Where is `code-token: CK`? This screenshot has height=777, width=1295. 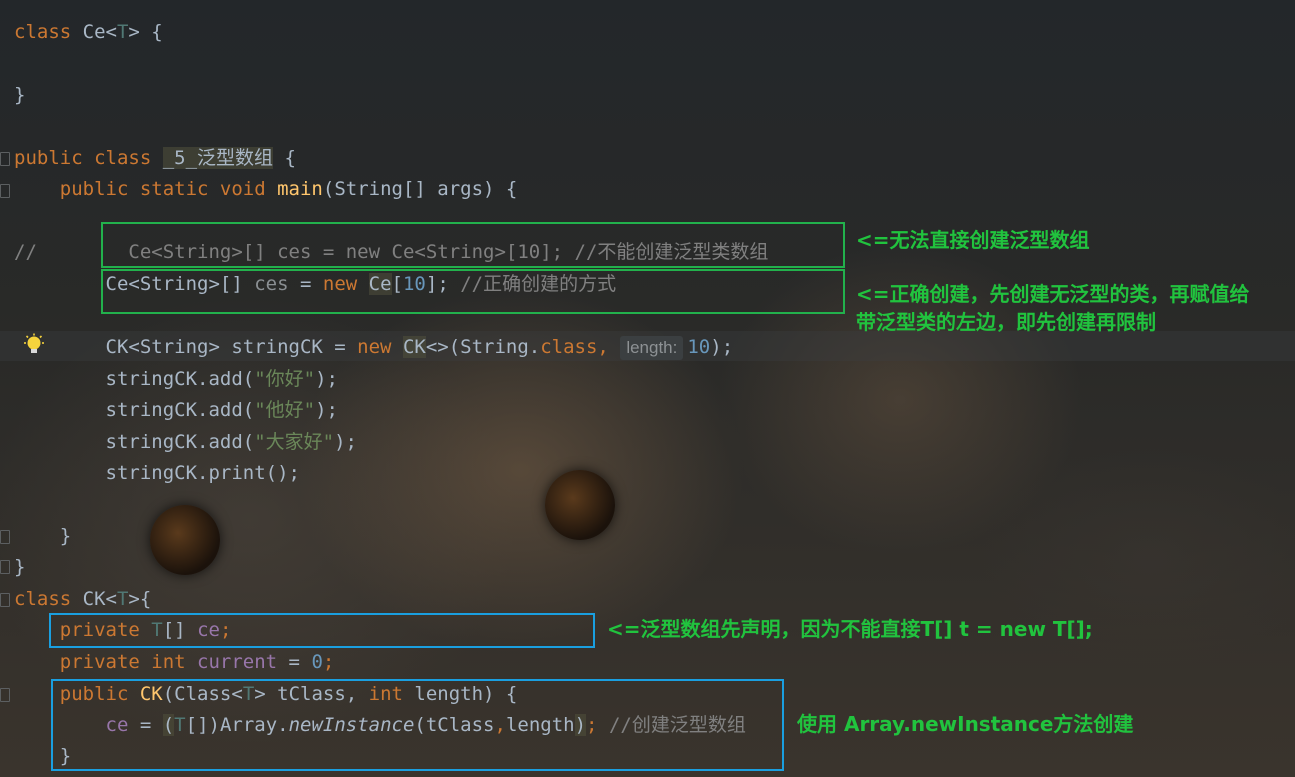 code-token: CK is located at coordinates (414, 347).